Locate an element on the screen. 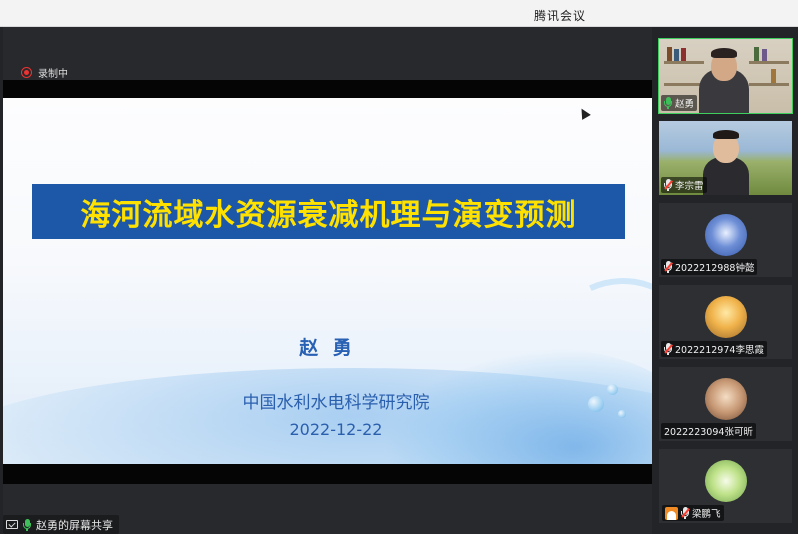  participant-tile: 2022212988钟懿 is located at coordinates (725, 240).